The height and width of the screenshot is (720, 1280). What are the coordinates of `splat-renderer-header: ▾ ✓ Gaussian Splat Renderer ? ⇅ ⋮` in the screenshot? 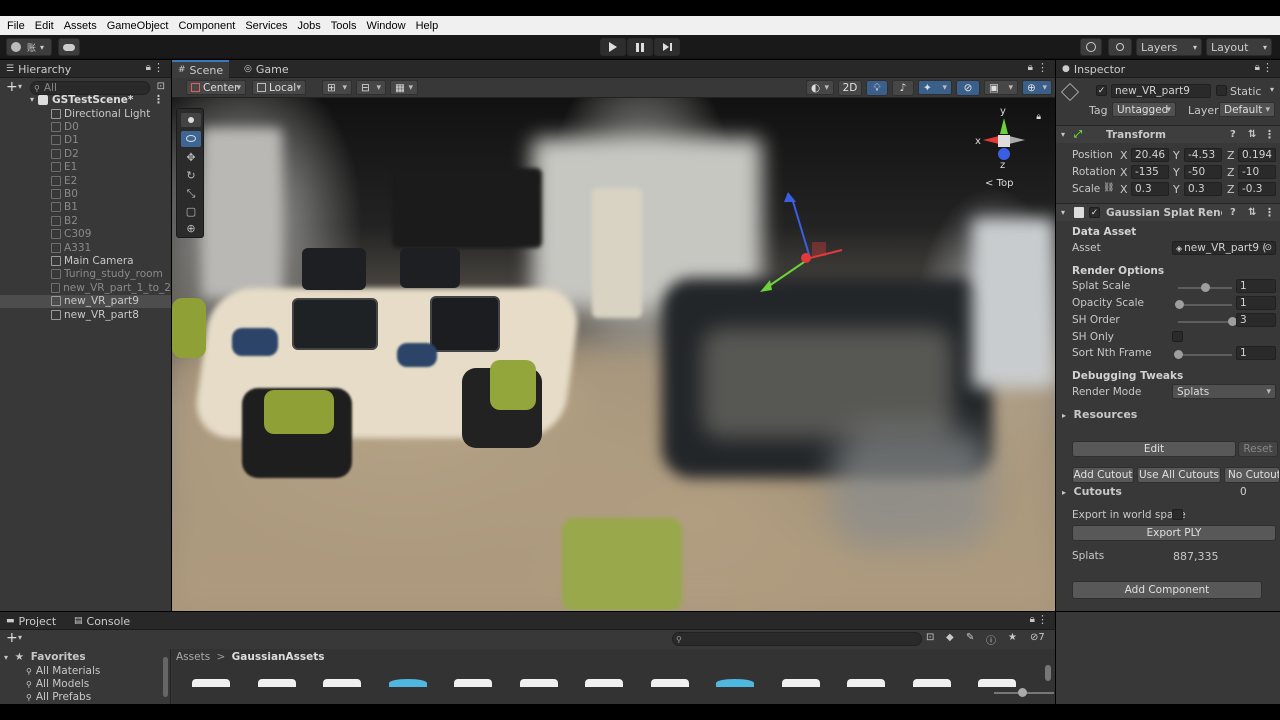 It's located at (1168, 212).